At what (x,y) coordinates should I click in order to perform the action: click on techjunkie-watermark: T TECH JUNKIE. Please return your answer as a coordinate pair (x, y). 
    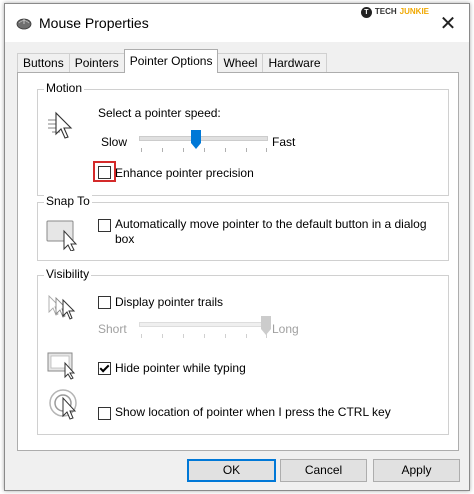
    Looking at the image, I should click on (394, 12).